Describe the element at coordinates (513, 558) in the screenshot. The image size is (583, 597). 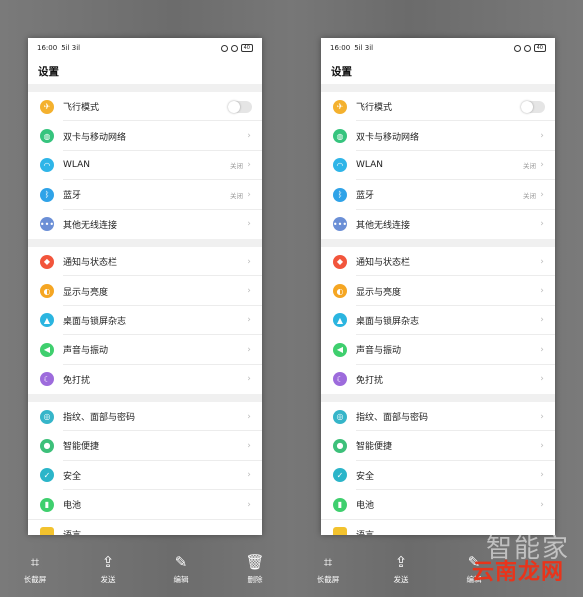
I see `watermark: 智能家 云南龙网` at that location.